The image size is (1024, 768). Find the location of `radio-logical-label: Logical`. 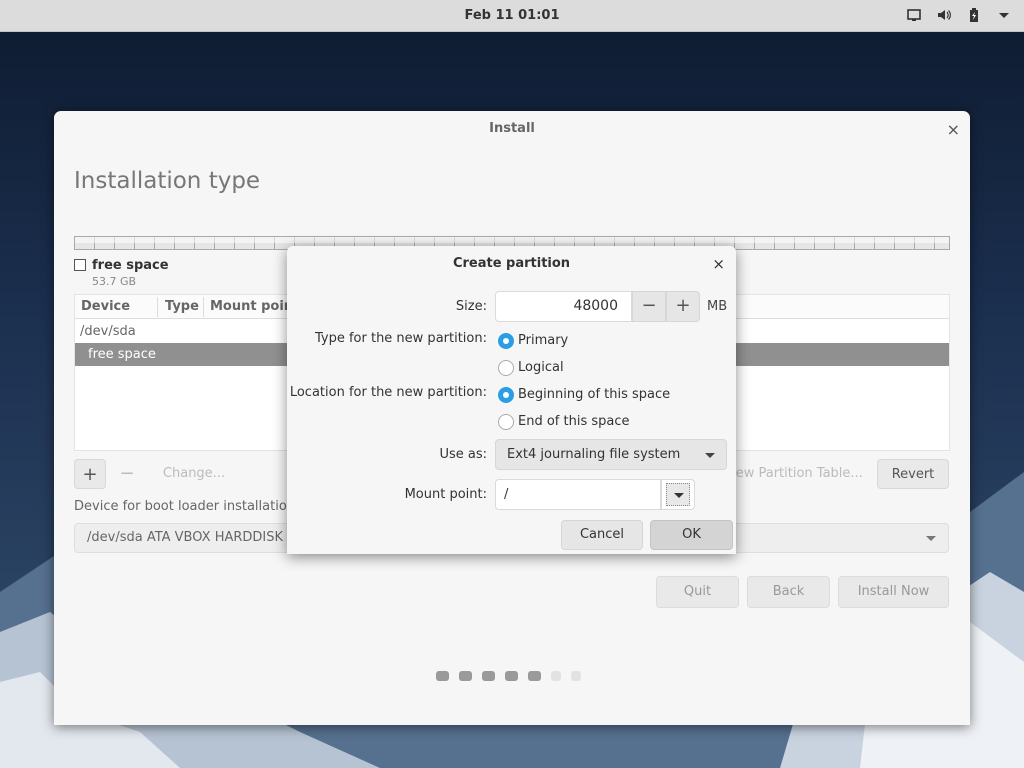

radio-logical-label: Logical is located at coordinates (541, 367).